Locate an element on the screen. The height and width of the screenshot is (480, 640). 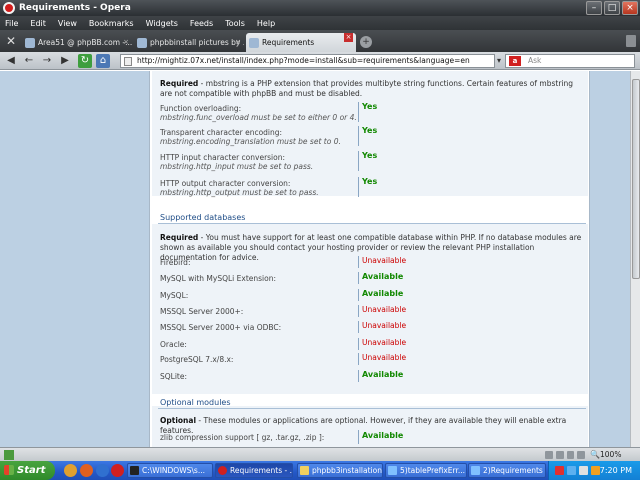
menu-edit: Edit is located at coordinates (38, 23).